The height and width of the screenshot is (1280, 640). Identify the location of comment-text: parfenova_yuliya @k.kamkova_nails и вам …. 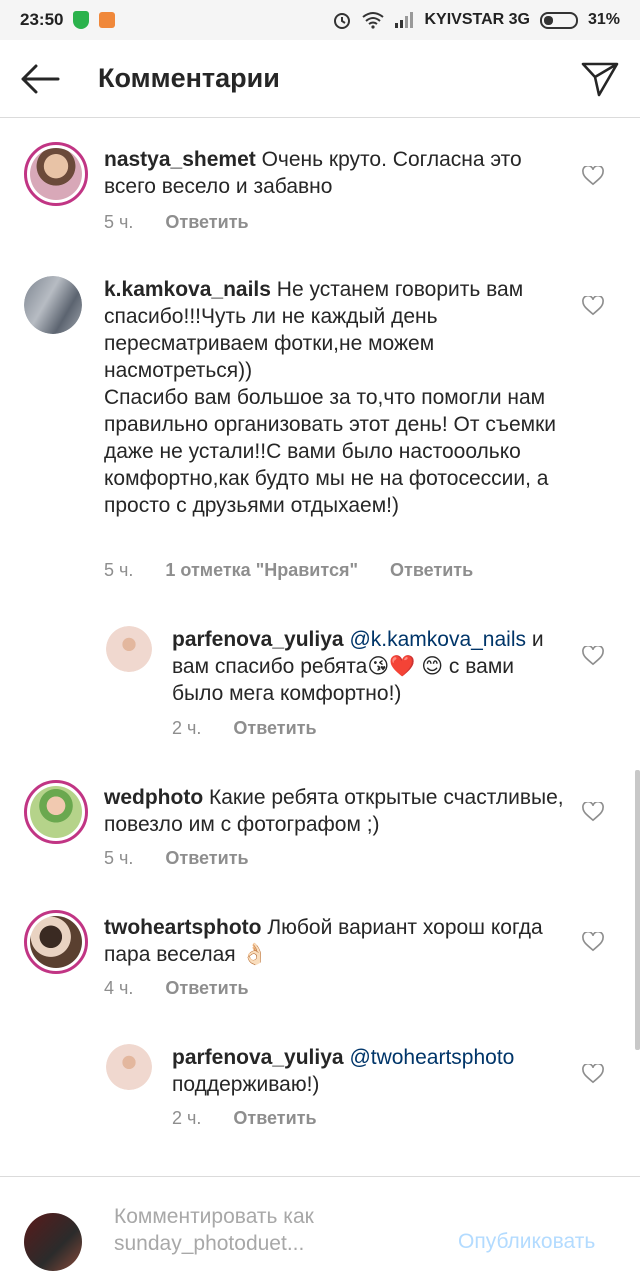
(362, 666).